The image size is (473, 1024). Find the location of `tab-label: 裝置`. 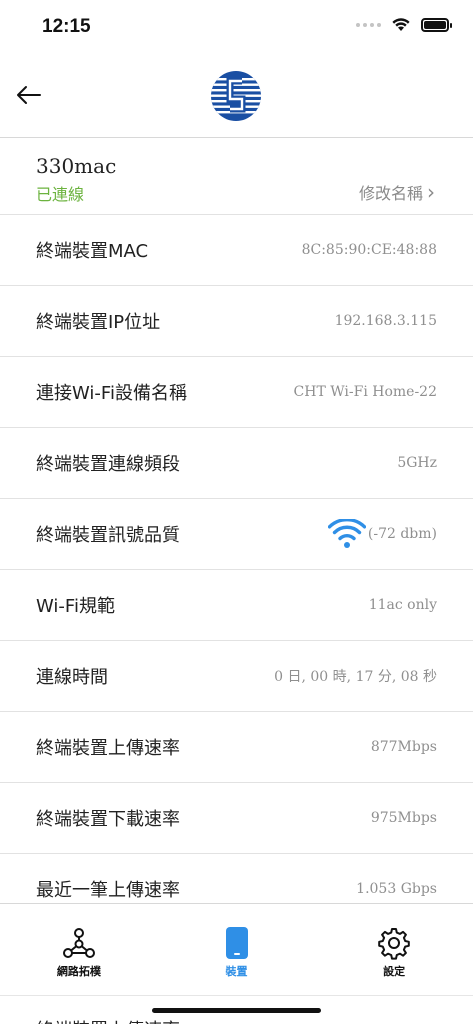

tab-label: 裝置 is located at coordinates (236, 971).